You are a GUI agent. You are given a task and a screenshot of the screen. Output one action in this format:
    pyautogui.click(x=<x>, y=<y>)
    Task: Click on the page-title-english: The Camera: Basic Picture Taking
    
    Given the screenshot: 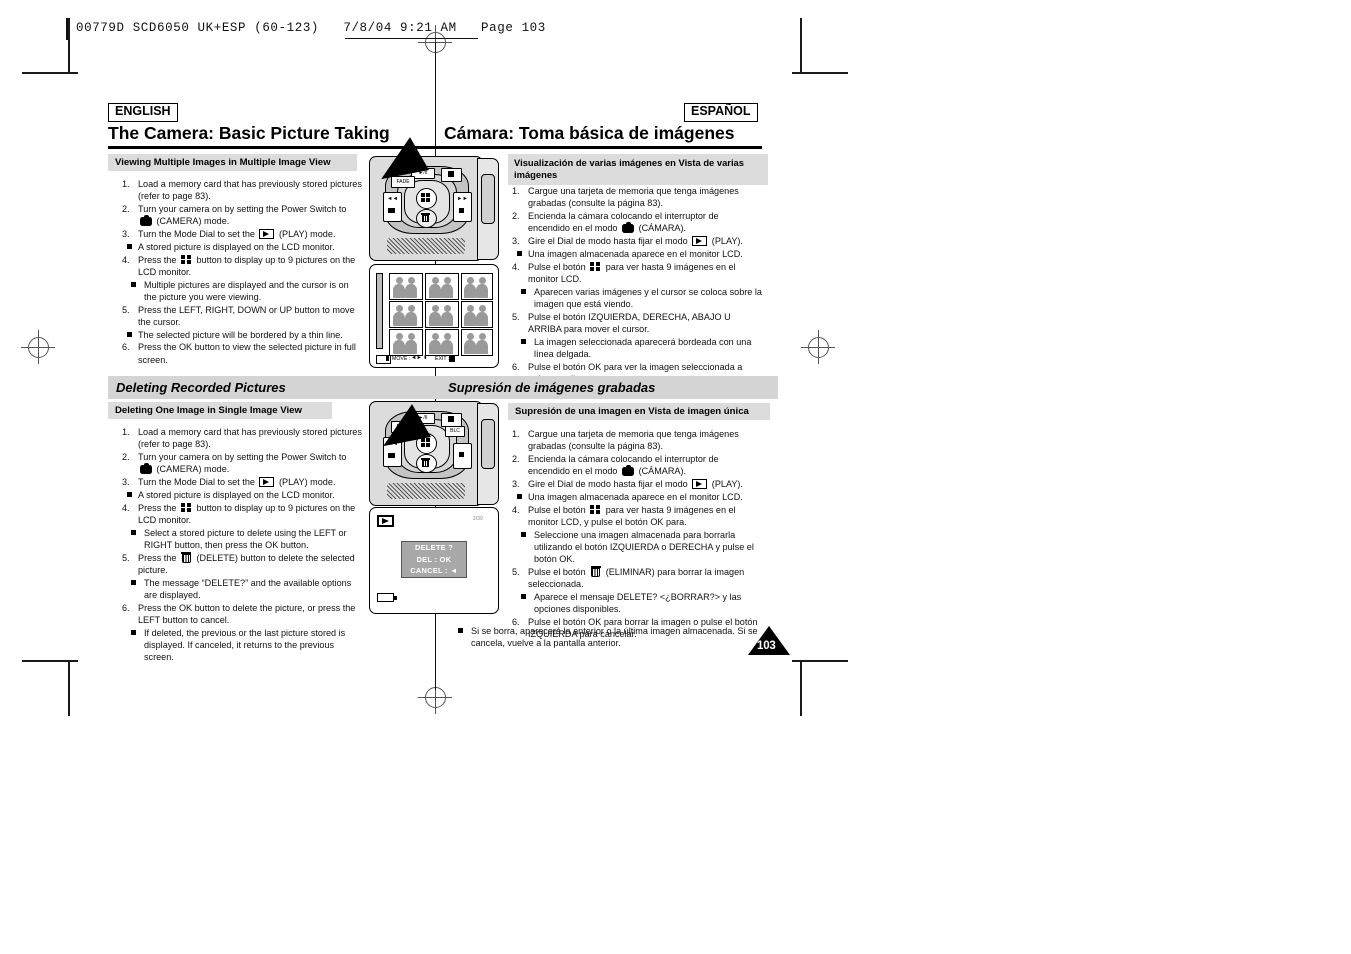 What is the action you would take?
    pyautogui.click(x=249, y=133)
    